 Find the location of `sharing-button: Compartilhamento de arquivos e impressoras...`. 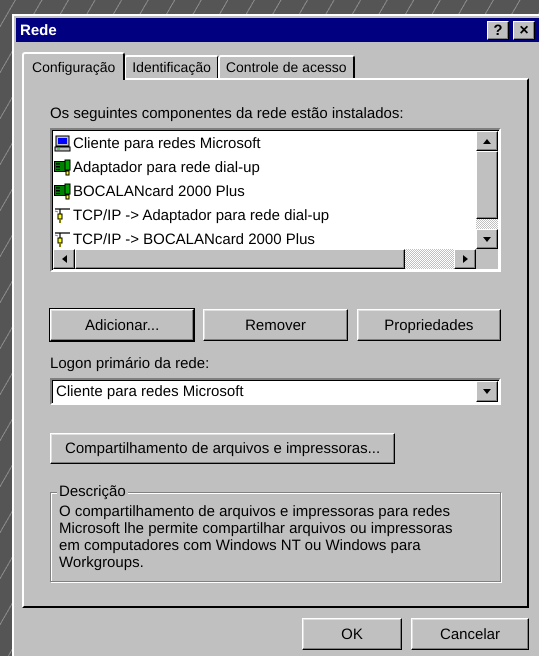

sharing-button: Compartilhamento de arquivos e impressoras... is located at coordinates (223, 448).